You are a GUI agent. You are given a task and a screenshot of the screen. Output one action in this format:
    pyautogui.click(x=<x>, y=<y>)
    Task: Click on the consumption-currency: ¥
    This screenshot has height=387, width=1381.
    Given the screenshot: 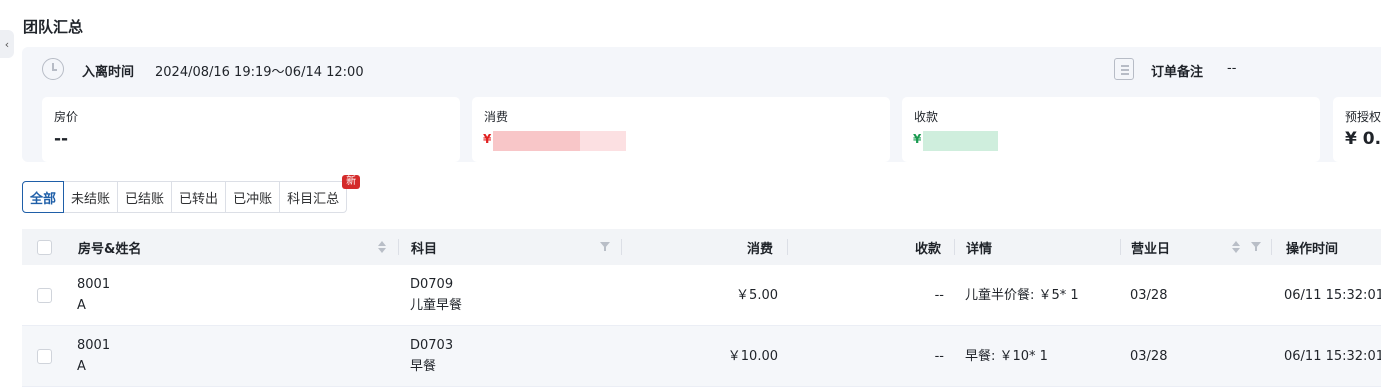 What is the action you would take?
    pyautogui.click(x=487, y=139)
    